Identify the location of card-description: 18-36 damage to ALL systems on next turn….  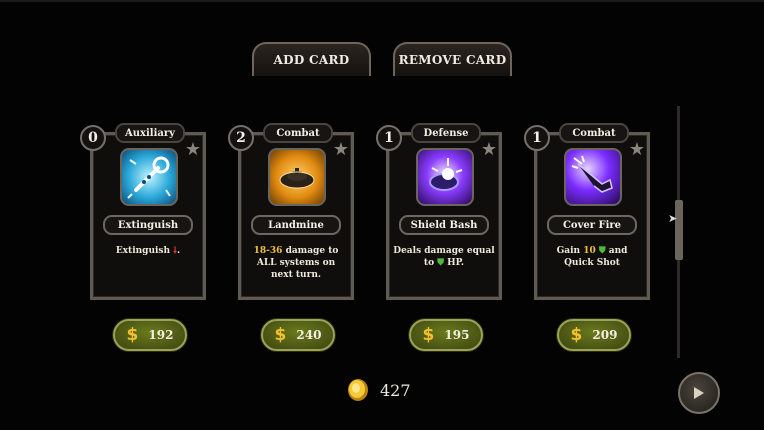
(296, 263).